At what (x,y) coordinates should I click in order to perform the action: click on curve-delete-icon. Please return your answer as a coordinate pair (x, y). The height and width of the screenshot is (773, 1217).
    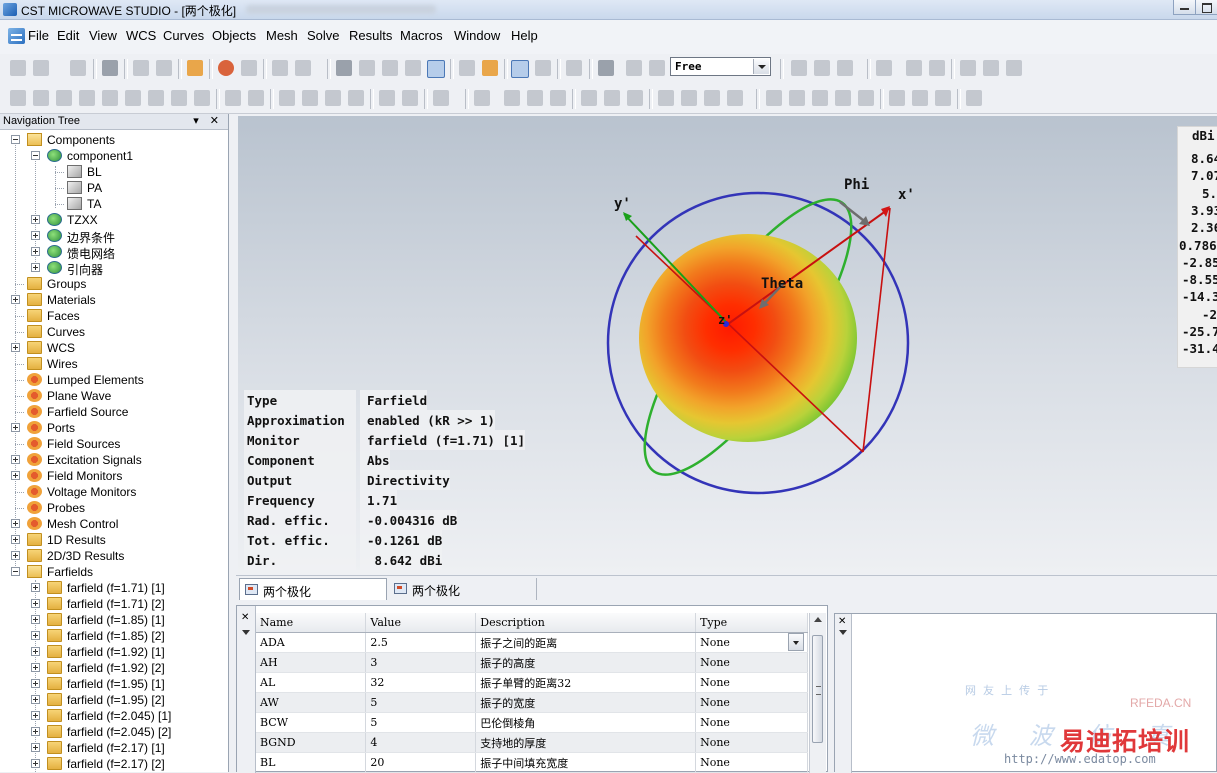
    Looking at the image, I should click on (920, 98).